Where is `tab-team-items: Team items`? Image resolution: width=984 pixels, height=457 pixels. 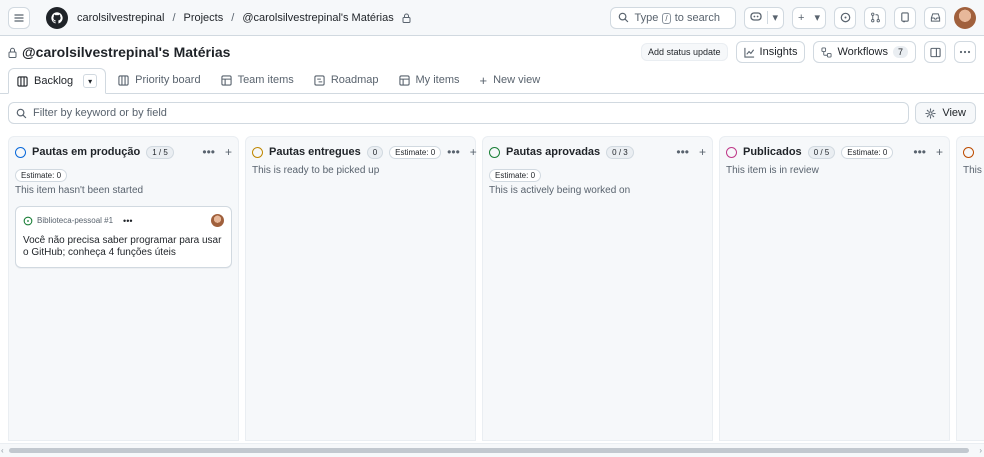
tab-team-items: Team items is located at coordinates (257, 80).